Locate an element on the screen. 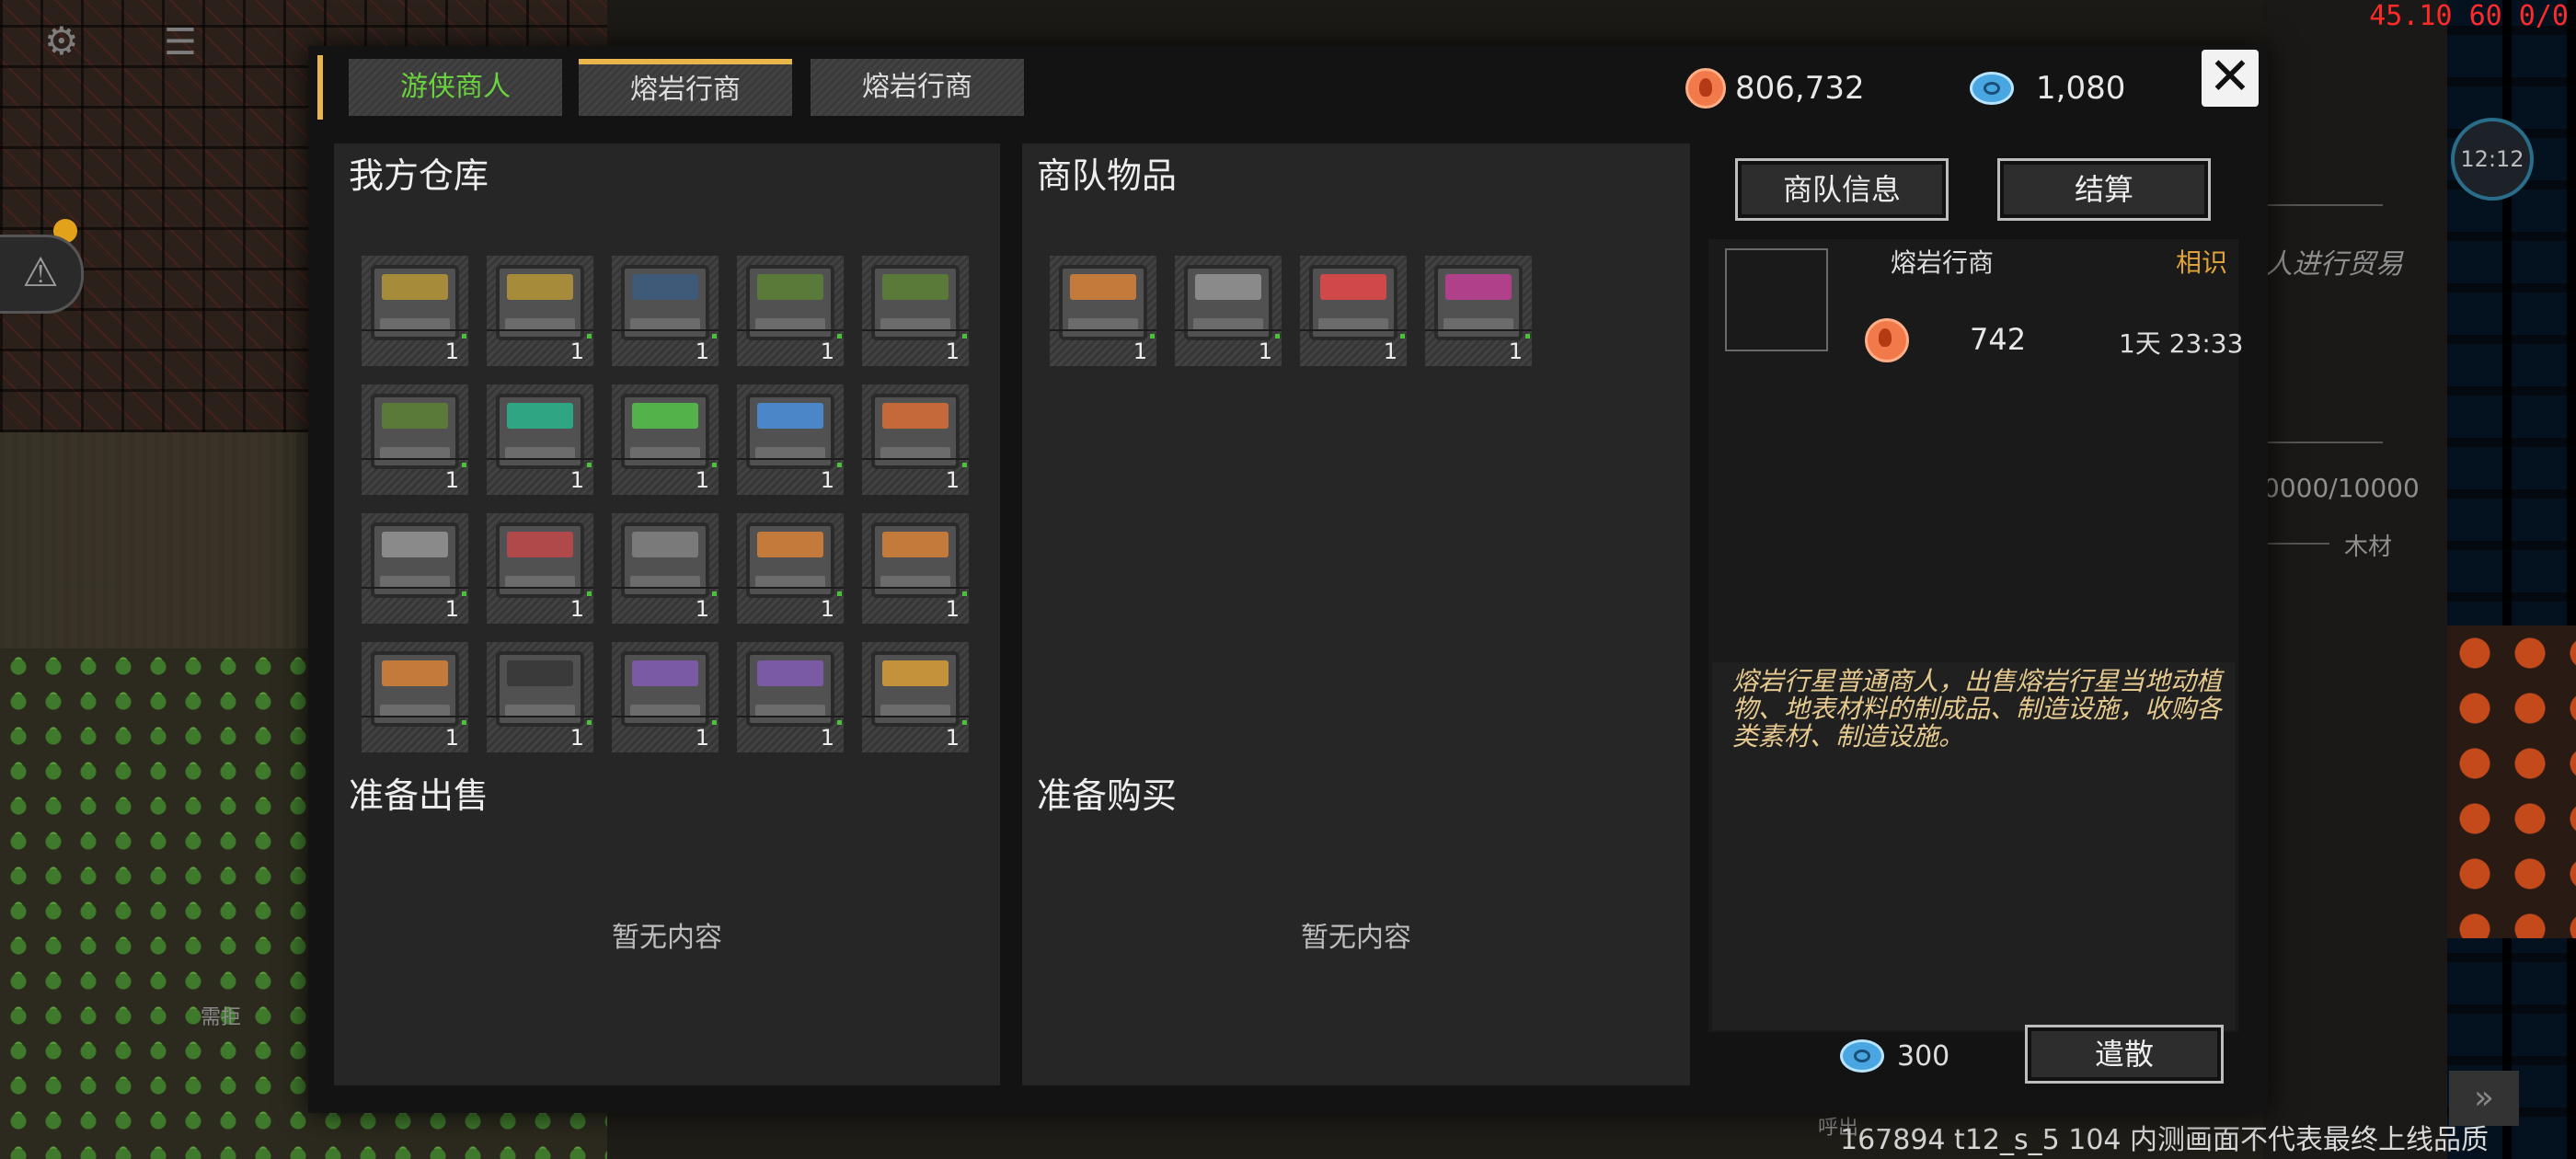 This screenshot has width=2576, height=1159. clock-icon: 12:12 is located at coordinates (2492, 159).